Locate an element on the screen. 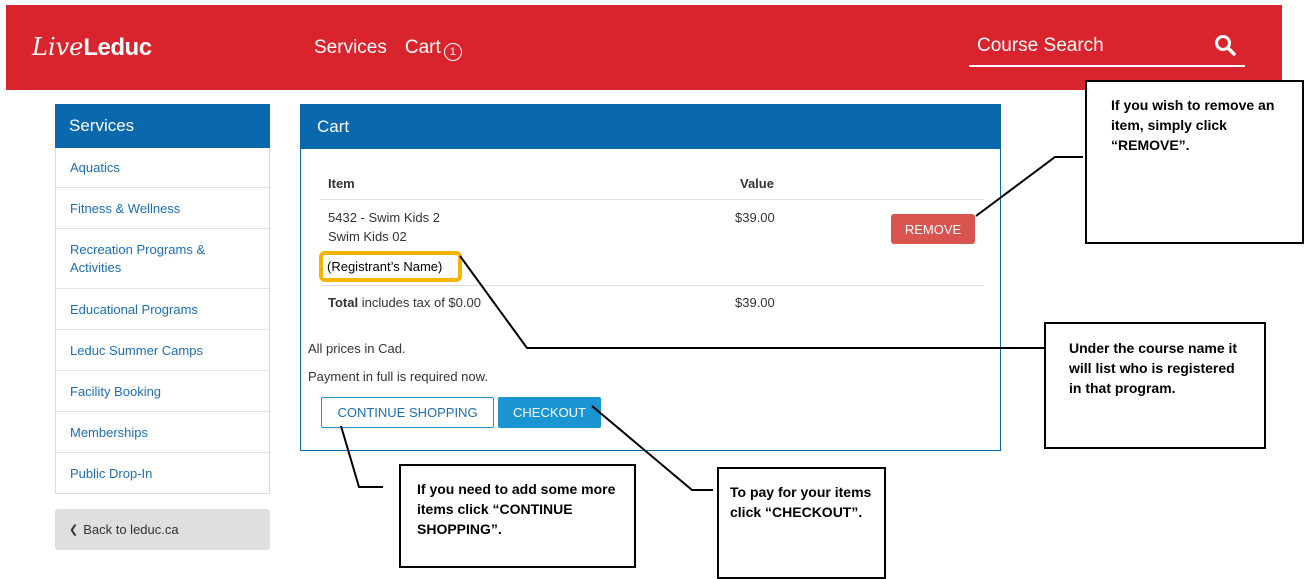 The height and width of the screenshot is (579, 1307). nav-services: Services is located at coordinates (350, 49).